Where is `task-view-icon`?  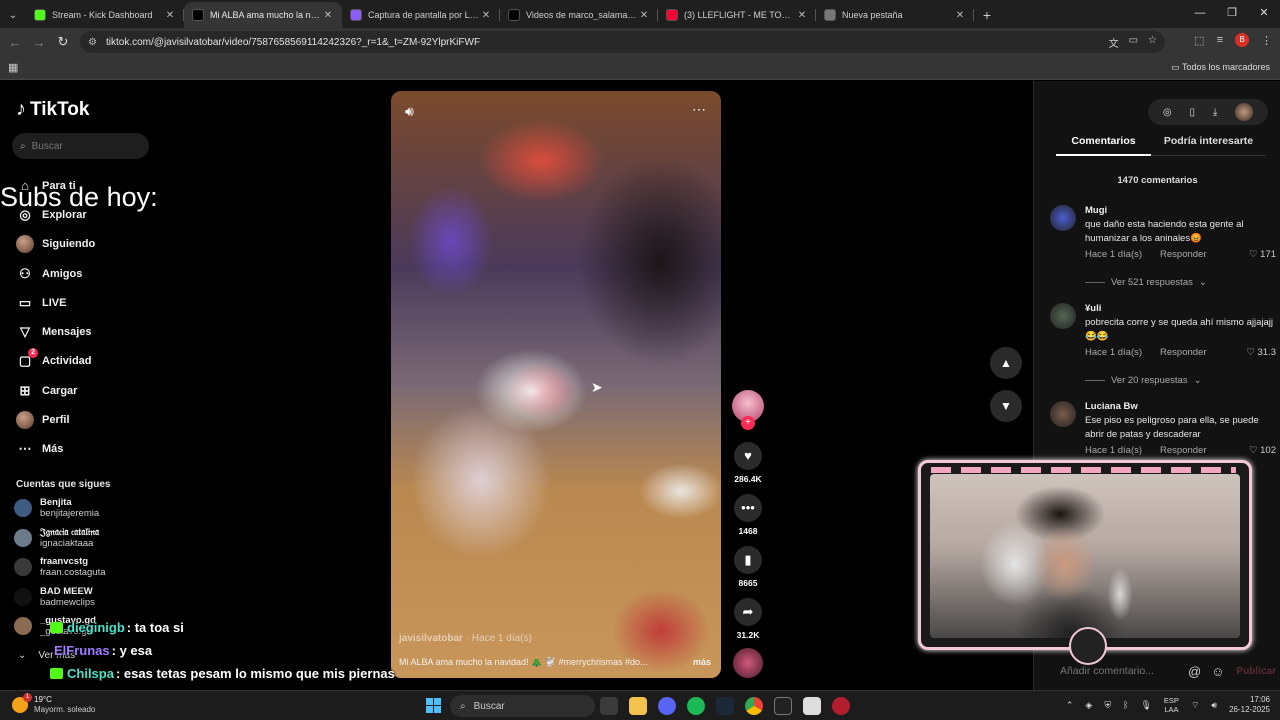
task-view-icon is located at coordinates (609, 706).